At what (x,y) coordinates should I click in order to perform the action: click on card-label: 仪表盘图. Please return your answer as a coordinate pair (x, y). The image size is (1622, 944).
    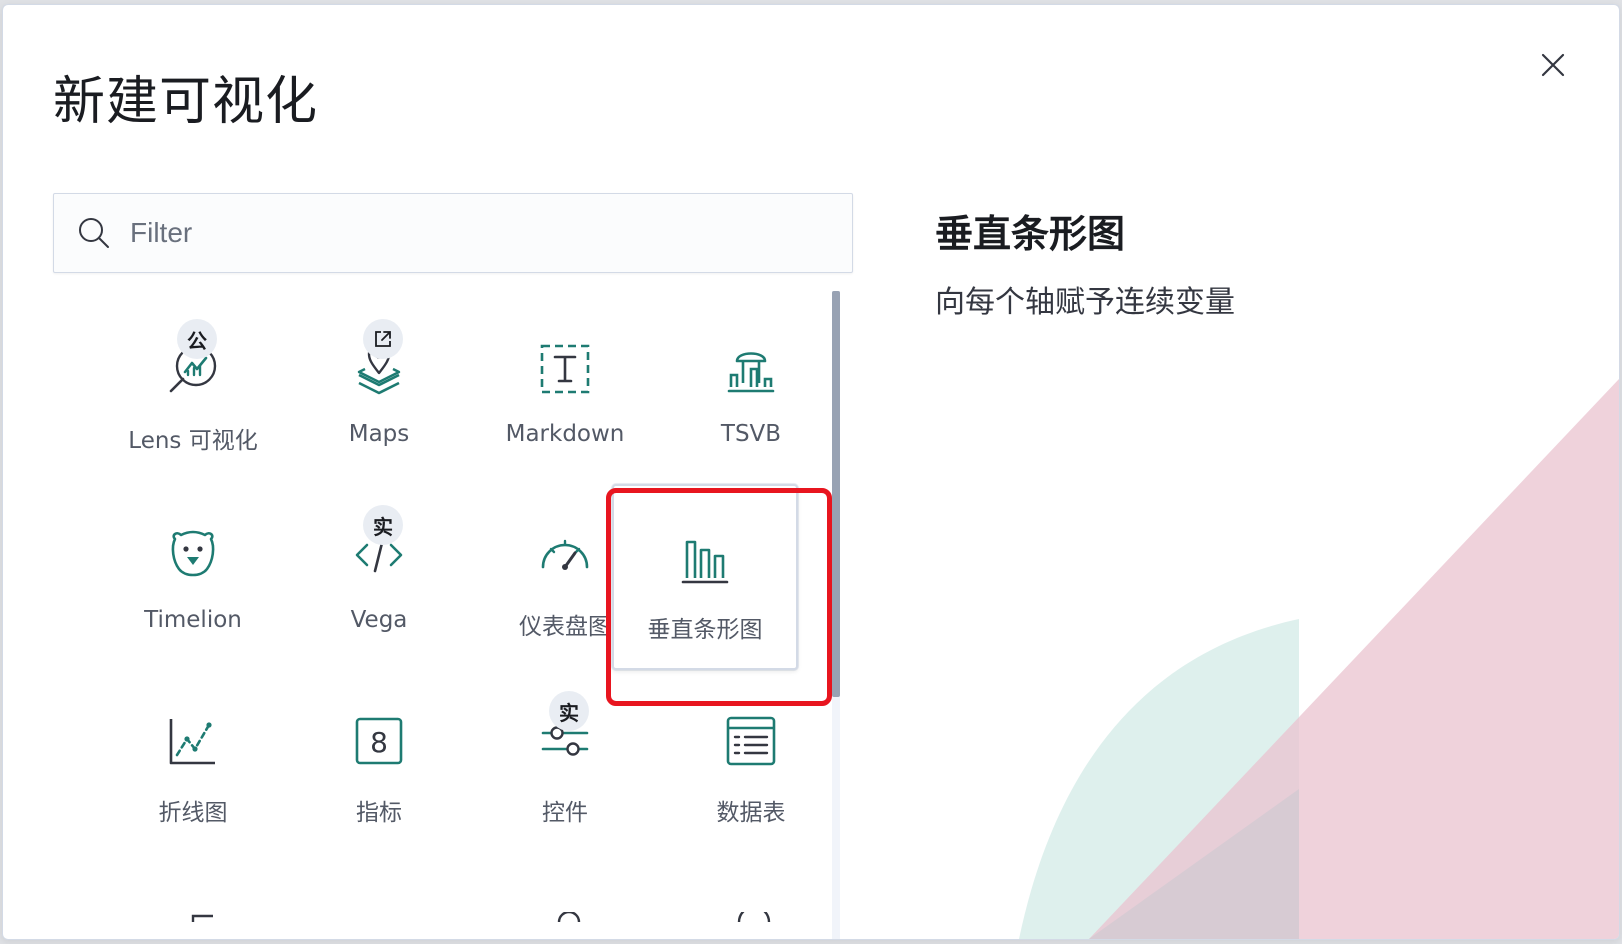
    Looking at the image, I should click on (565, 627).